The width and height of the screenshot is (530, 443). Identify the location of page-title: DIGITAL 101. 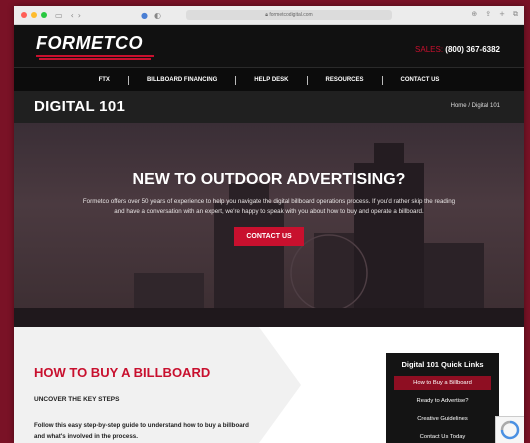
(80, 106).